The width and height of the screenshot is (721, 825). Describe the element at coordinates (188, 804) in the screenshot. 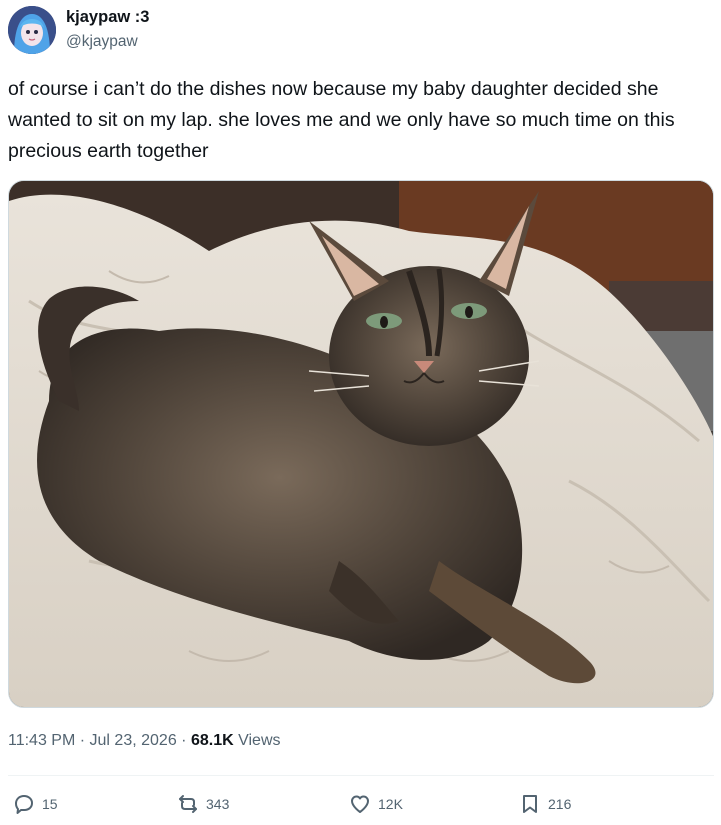

I see `repost-icon` at that location.